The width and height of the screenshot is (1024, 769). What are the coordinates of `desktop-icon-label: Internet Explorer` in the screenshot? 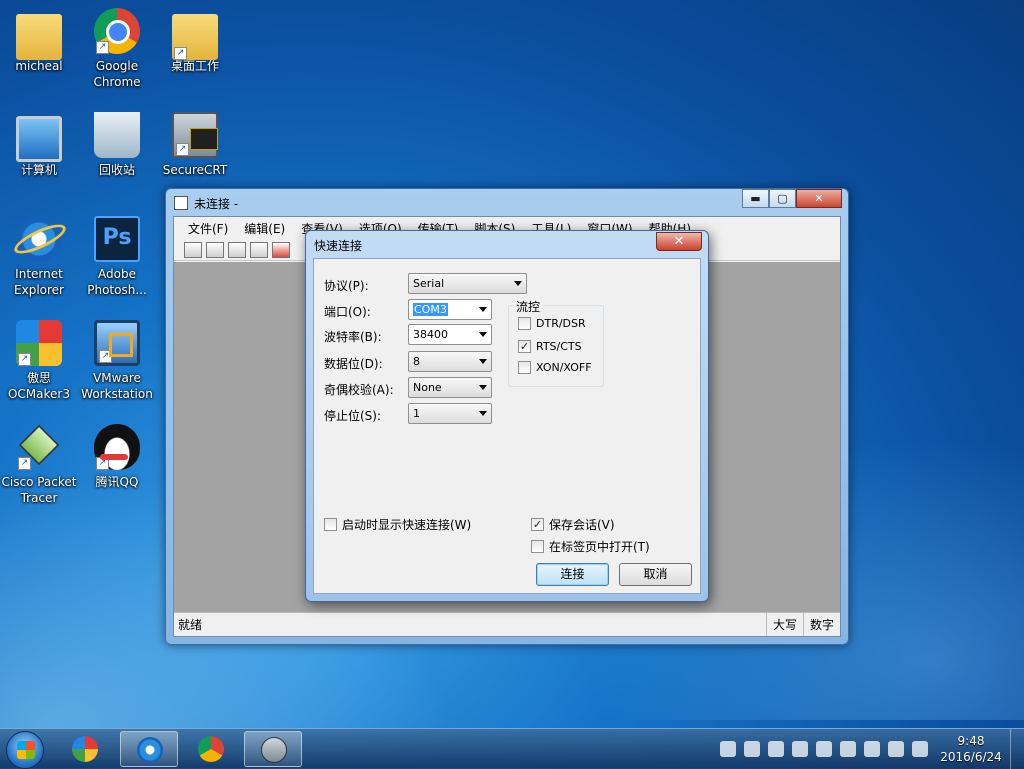 It's located at (39, 282).